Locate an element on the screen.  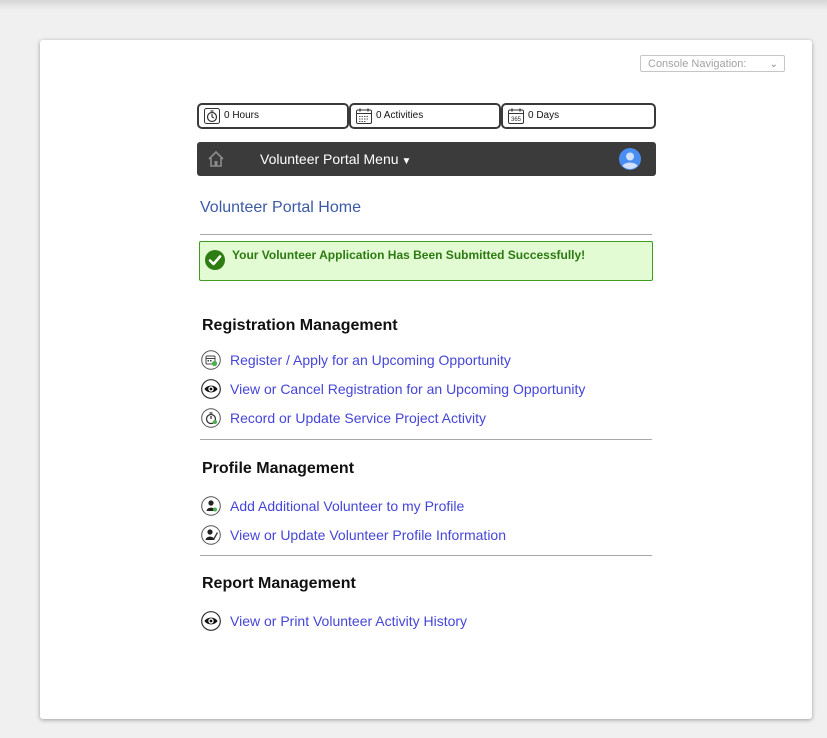
calendar-icon is located at coordinates (364, 116).